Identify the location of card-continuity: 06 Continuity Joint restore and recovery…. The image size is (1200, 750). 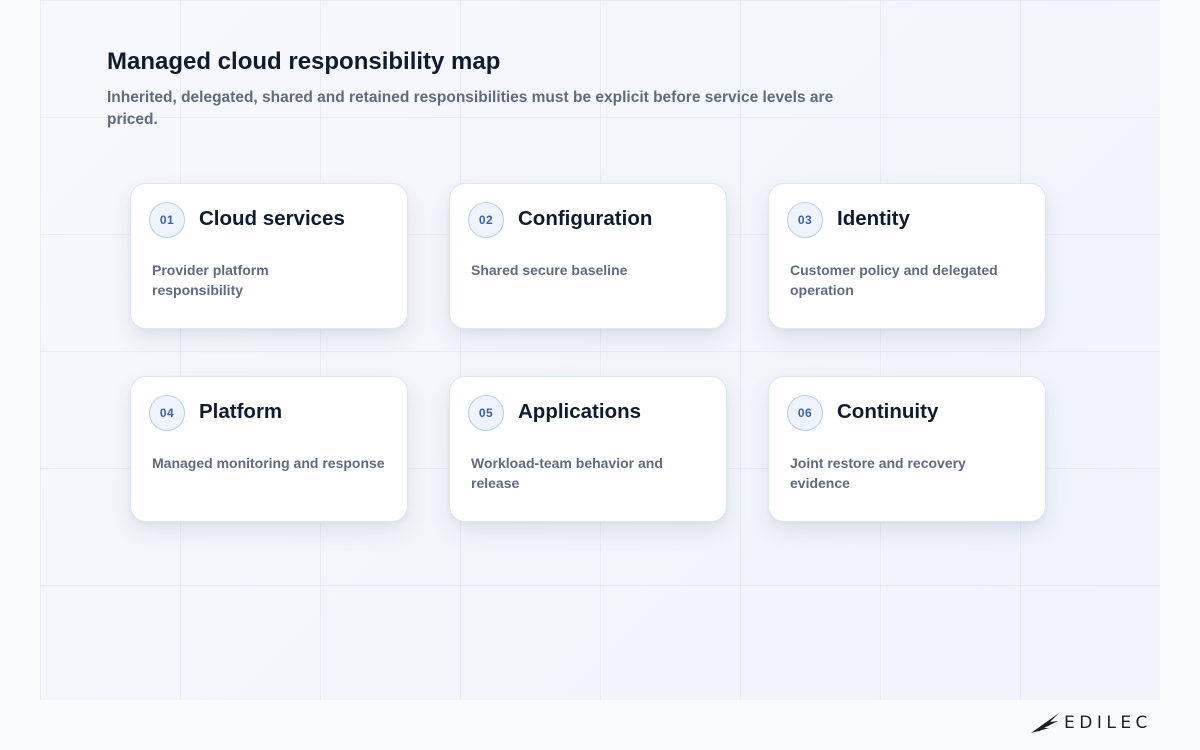
(907, 449).